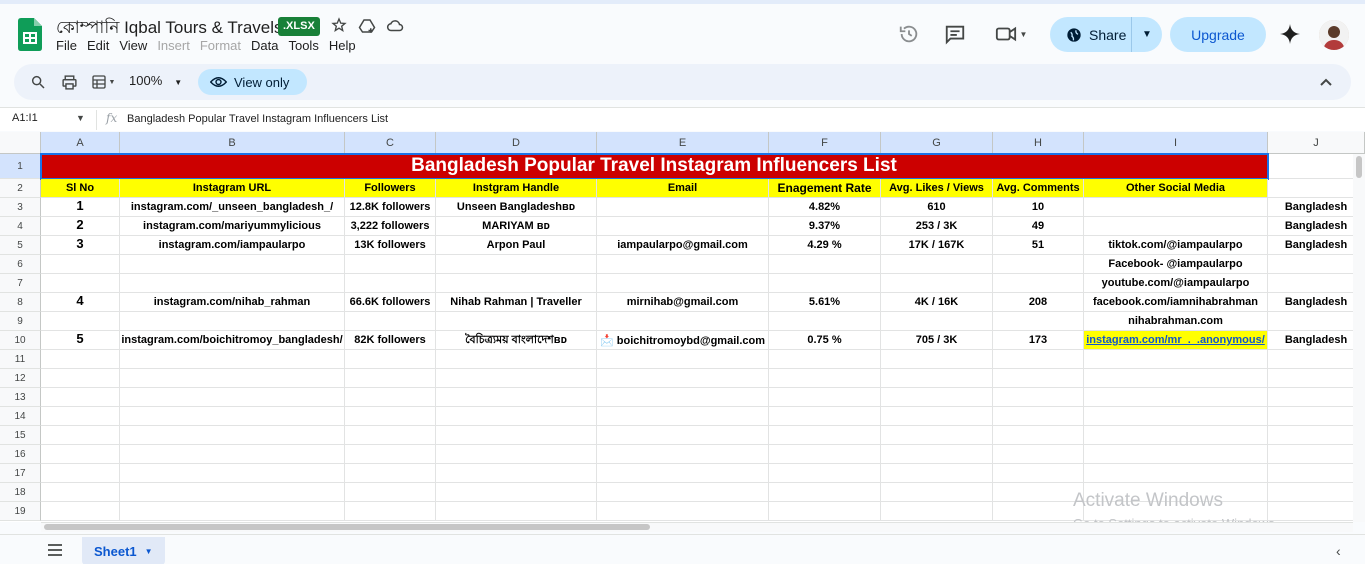  Describe the element at coordinates (516, 143) in the screenshot. I see `column-header-d: D` at that location.